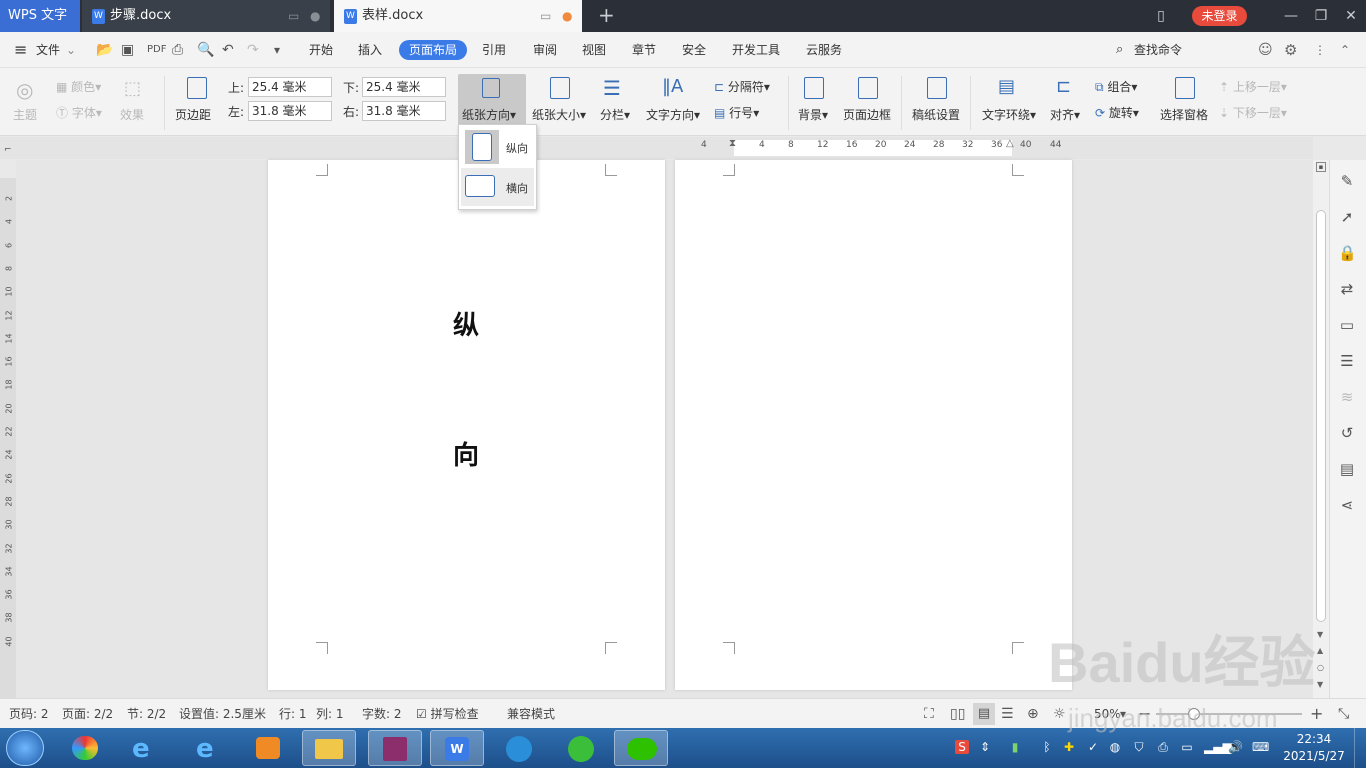 The height and width of the screenshot is (768, 1366). What do you see at coordinates (209, 748) in the screenshot?
I see `taskbar-ie-2: e` at bounding box center [209, 748].